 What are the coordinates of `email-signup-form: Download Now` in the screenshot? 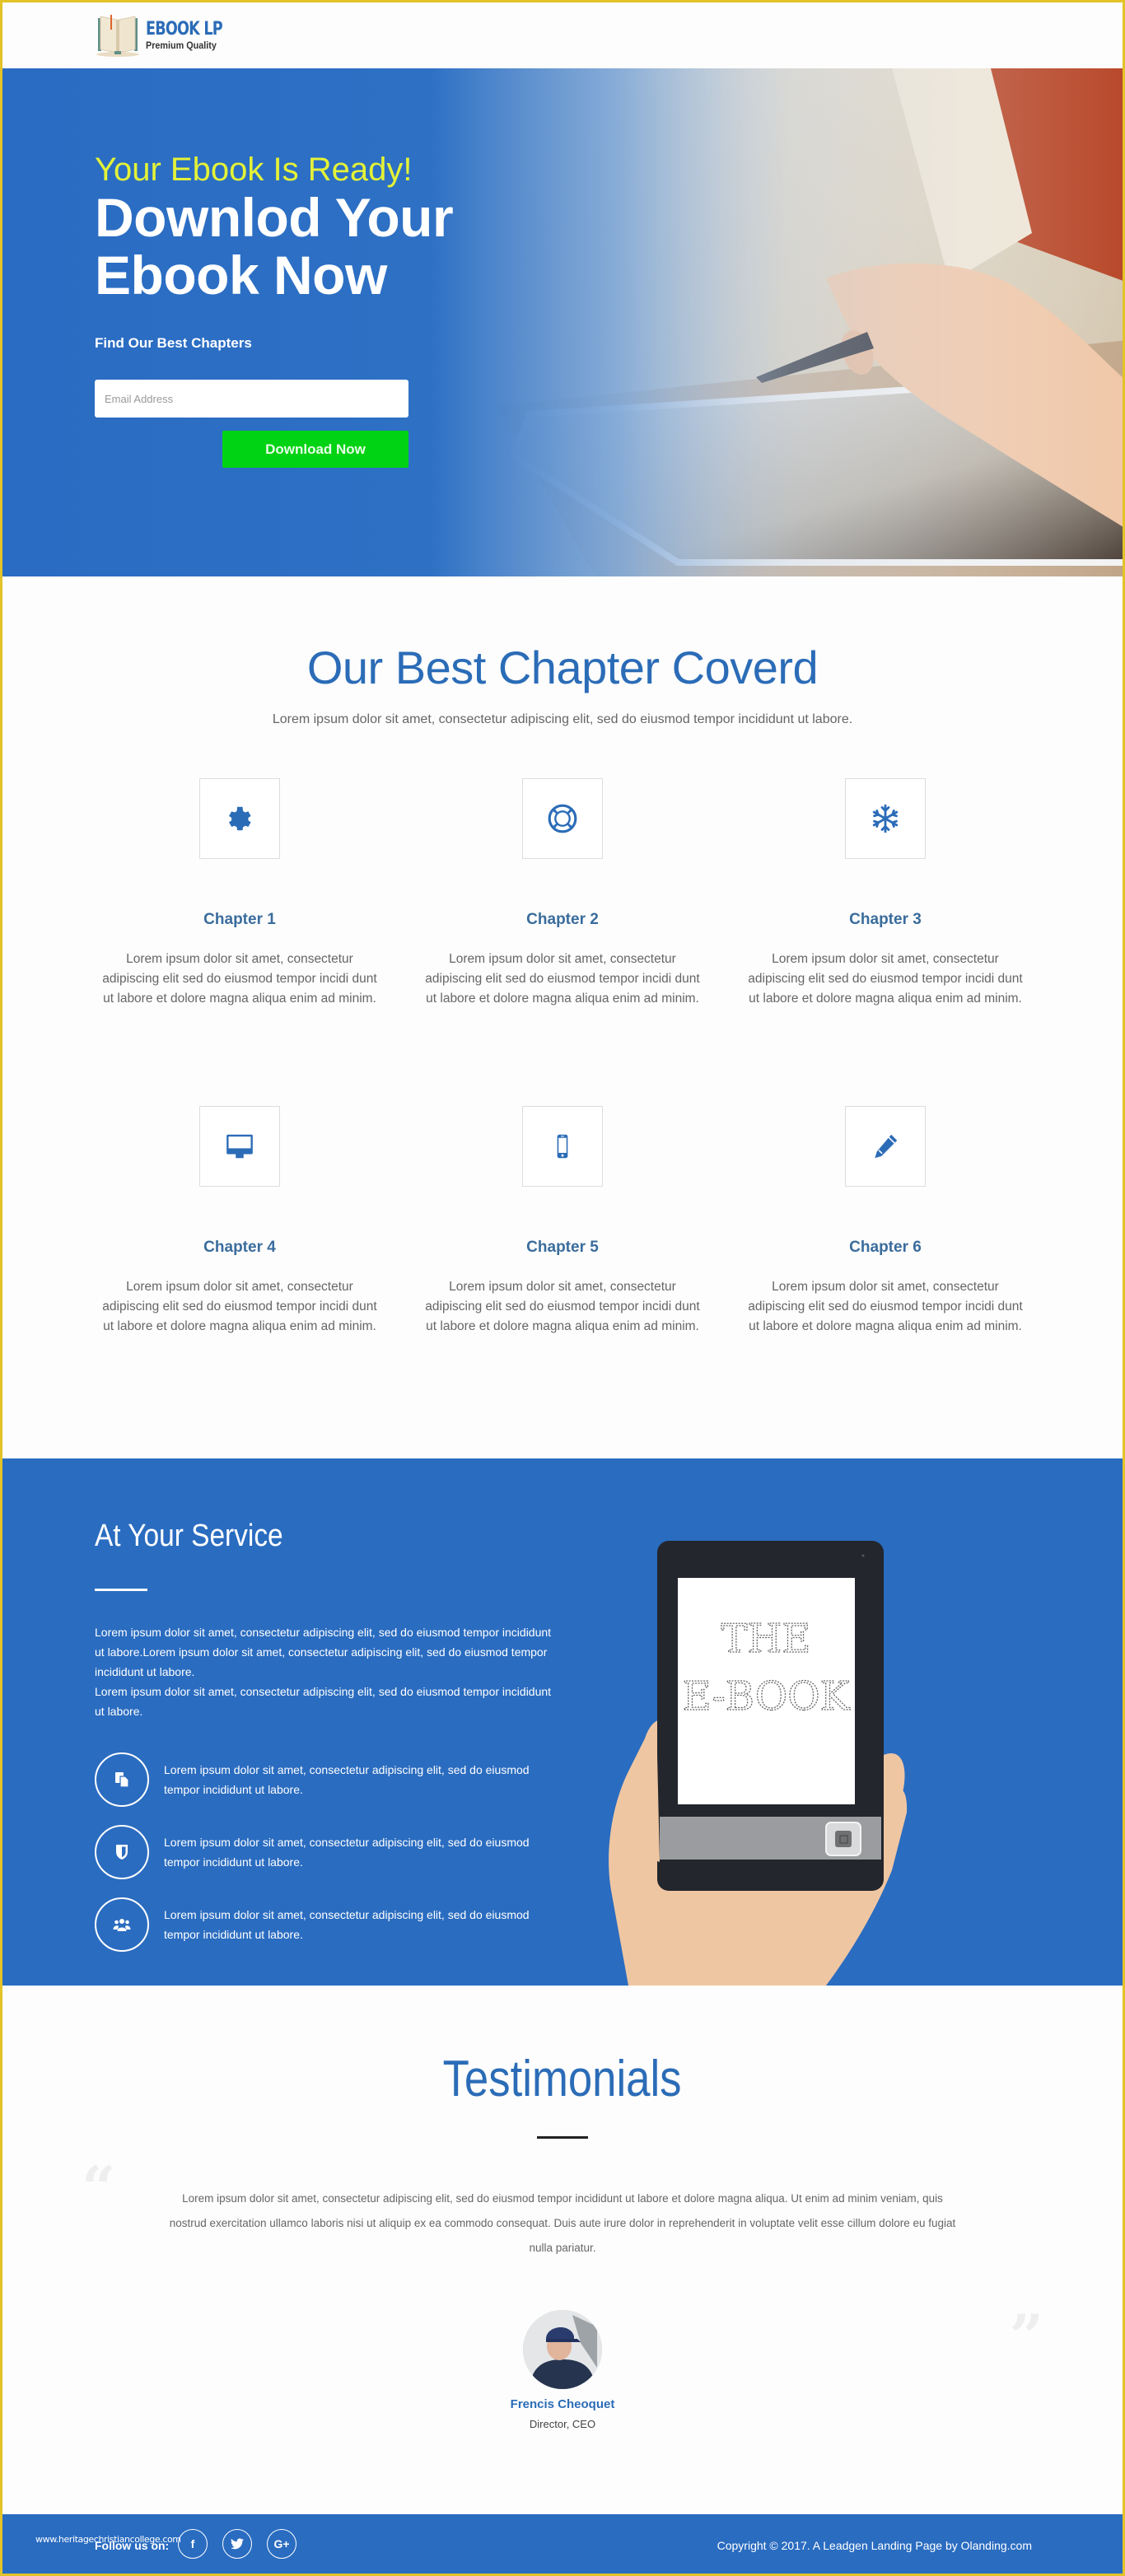 It's located at (293, 424).